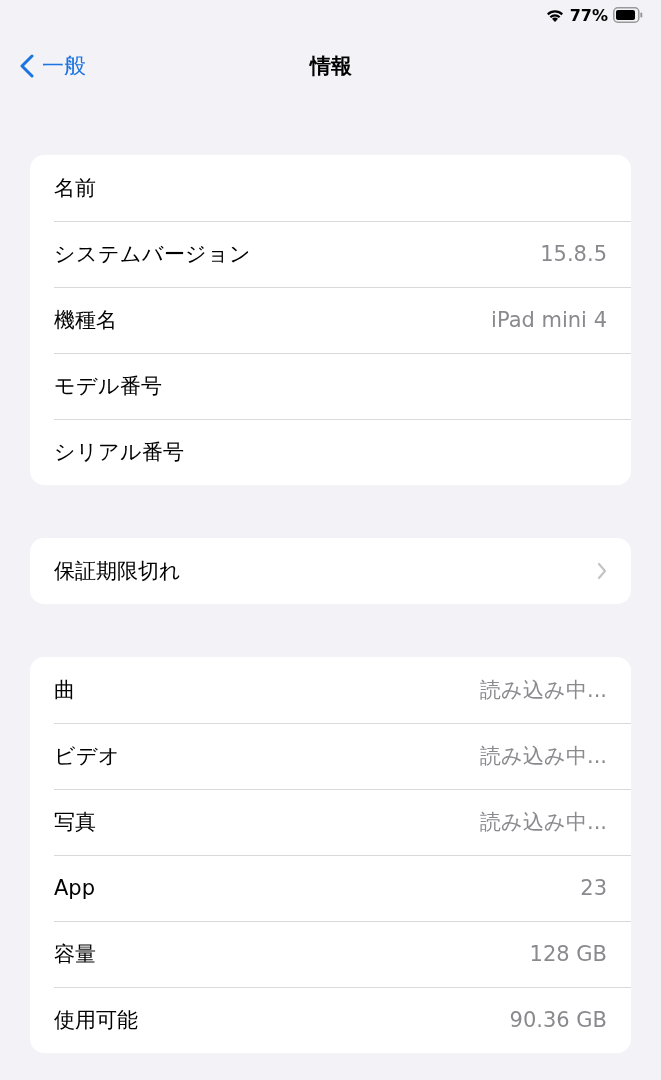 The height and width of the screenshot is (1080, 661). Describe the element at coordinates (119, 452) in the screenshot. I see `row-label: シリアル番号` at that location.